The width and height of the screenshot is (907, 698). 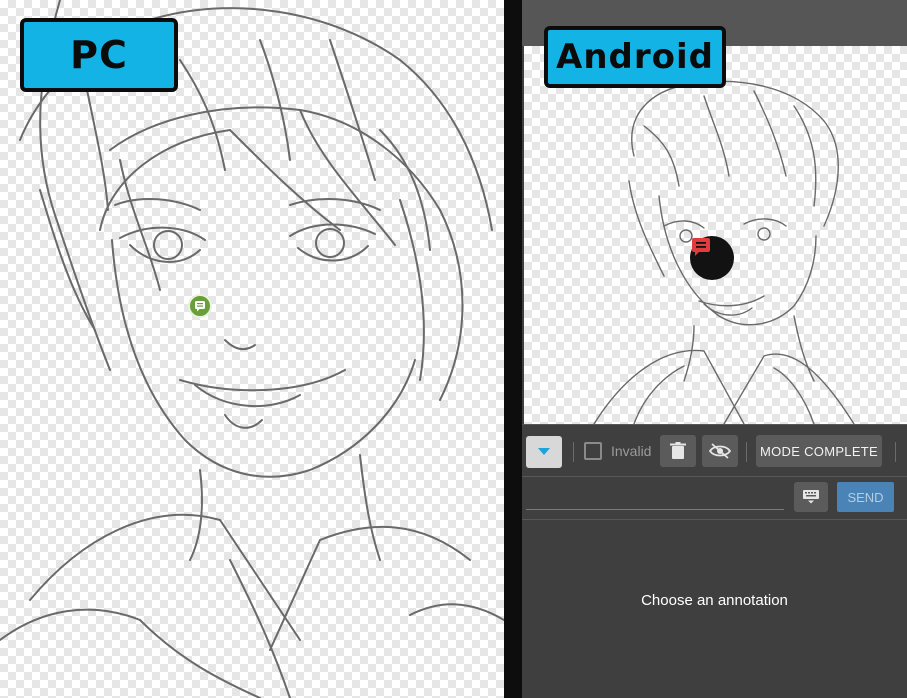 What do you see at coordinates (513, 349) in the screenshot?
I see `panel-divider` at bounding box center [513, 349].